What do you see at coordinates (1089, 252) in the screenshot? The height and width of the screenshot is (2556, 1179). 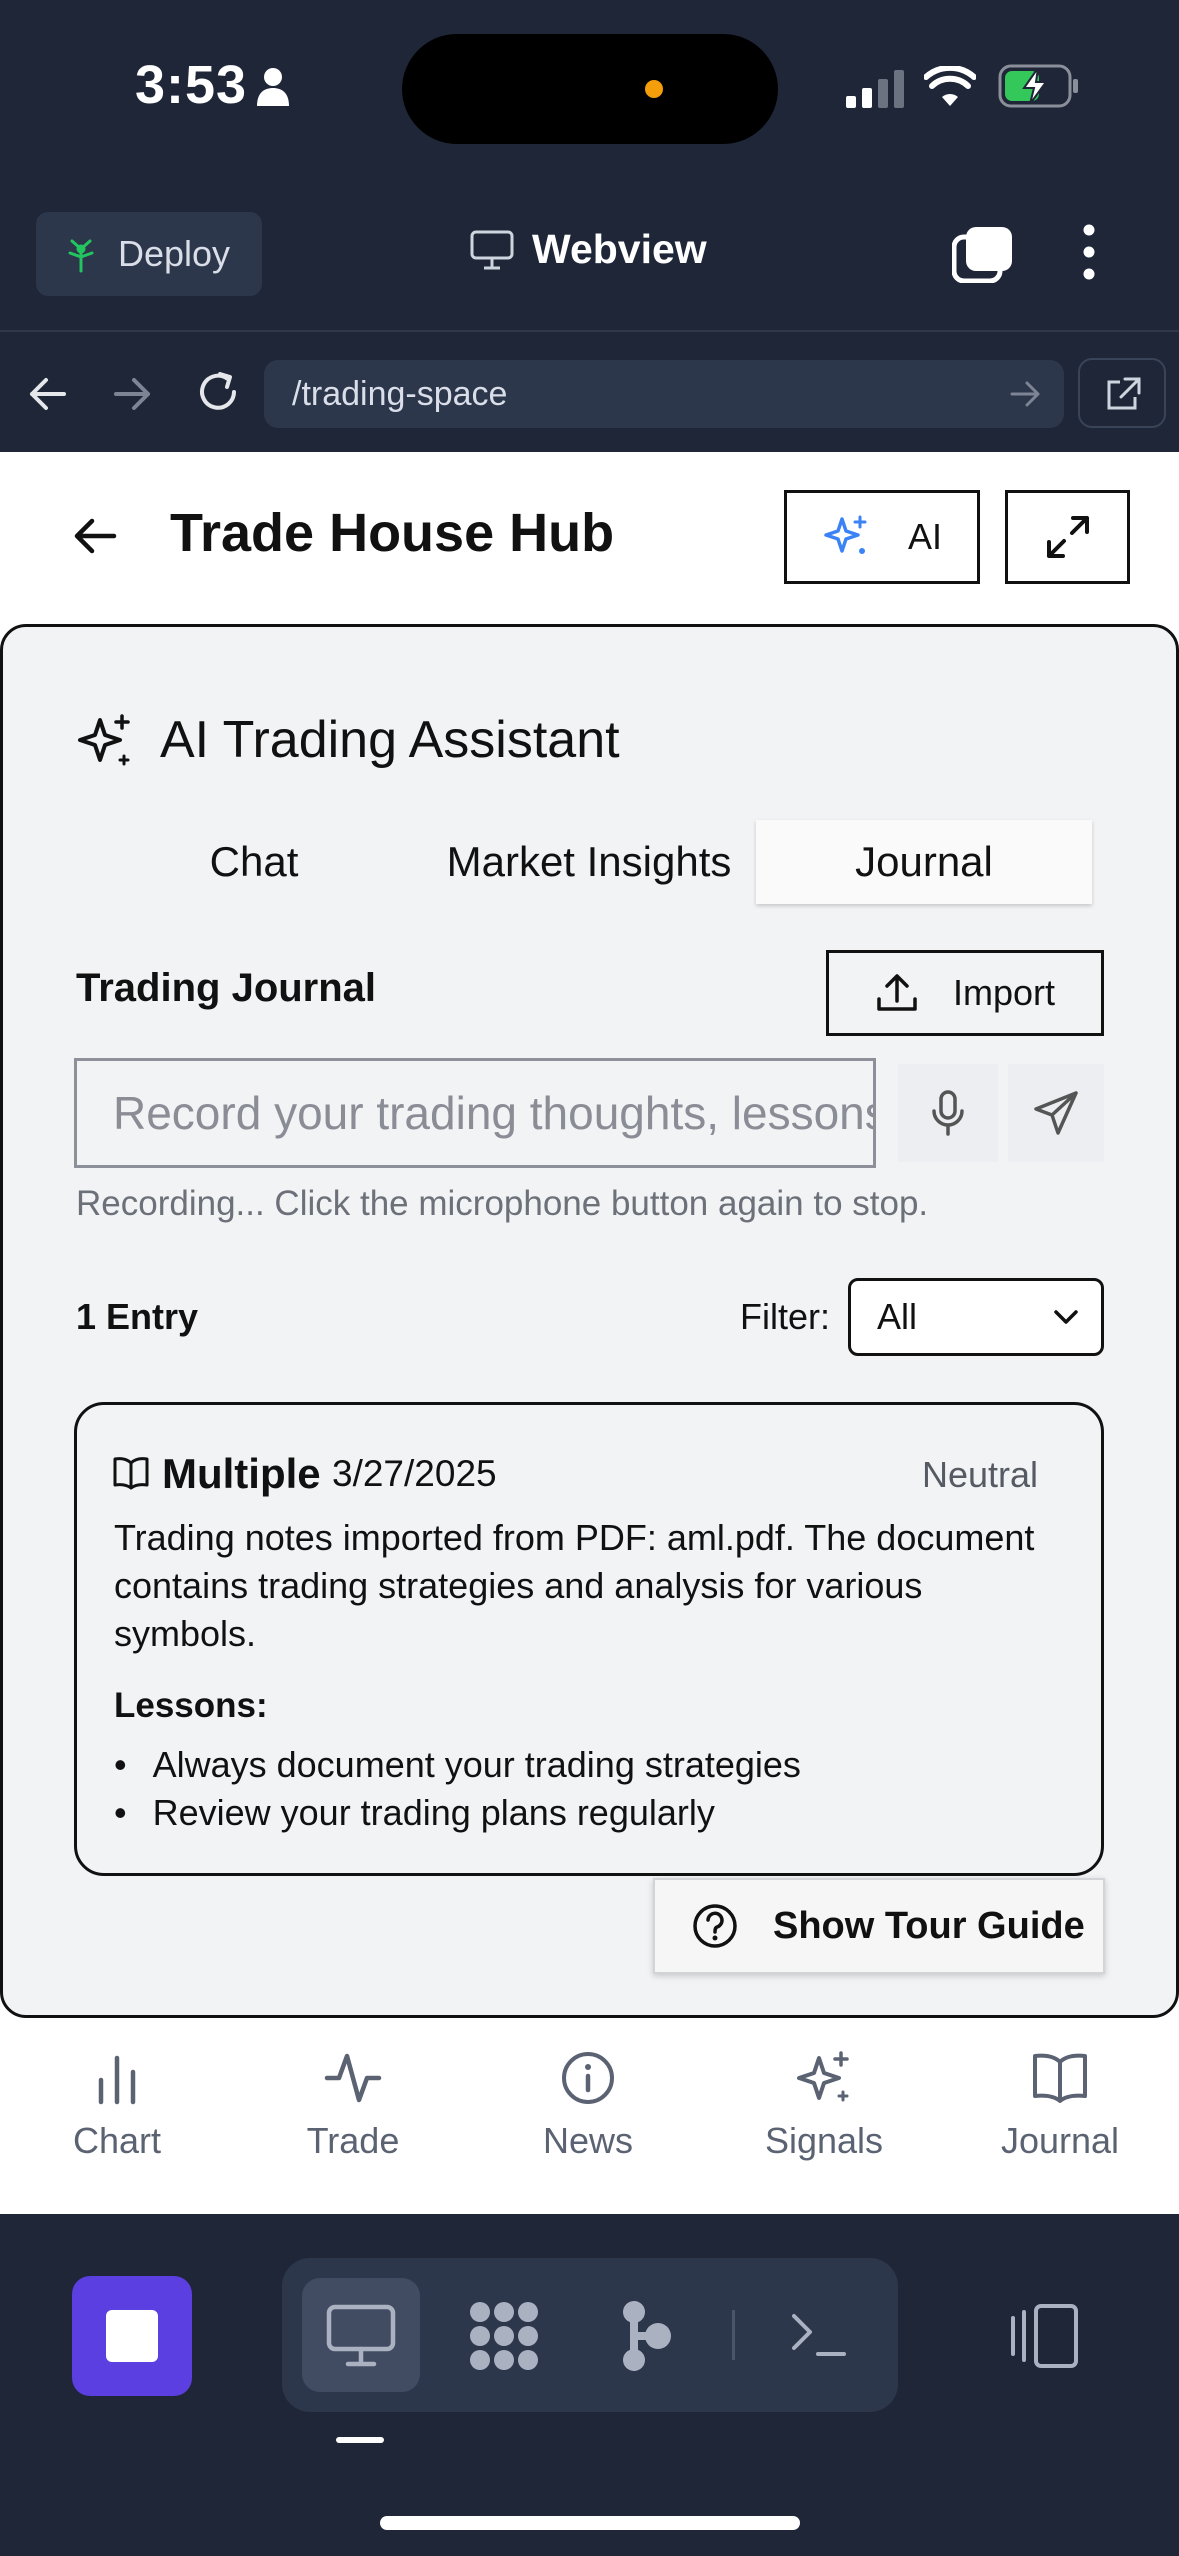 I see `more-options-icon` at bounding box center [1089, 252].